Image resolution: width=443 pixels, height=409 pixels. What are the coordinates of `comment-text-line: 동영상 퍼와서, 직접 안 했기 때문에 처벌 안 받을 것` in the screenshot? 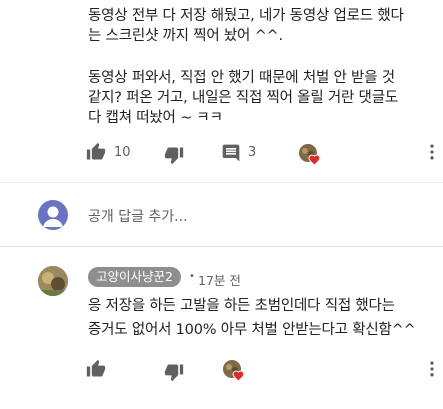 It's located at (241, 78).